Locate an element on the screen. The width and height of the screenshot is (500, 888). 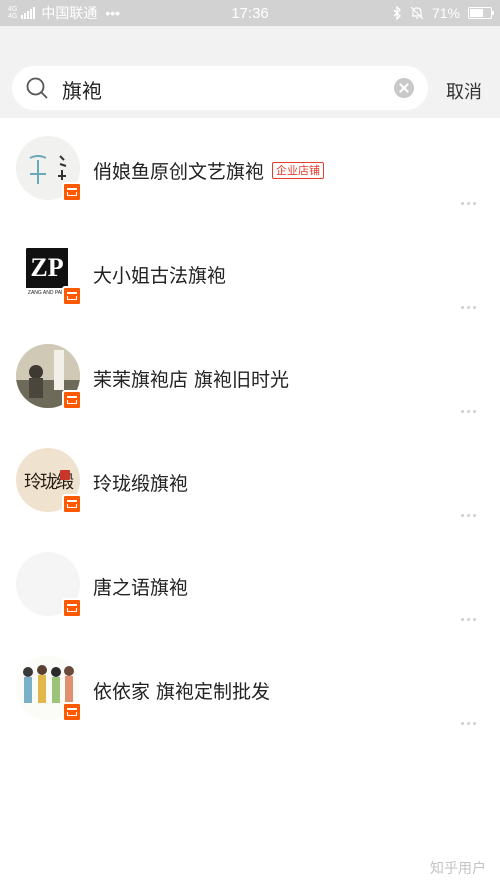
shop-name: 大小姐古法旗袍 is located at coordinates (160, 276).